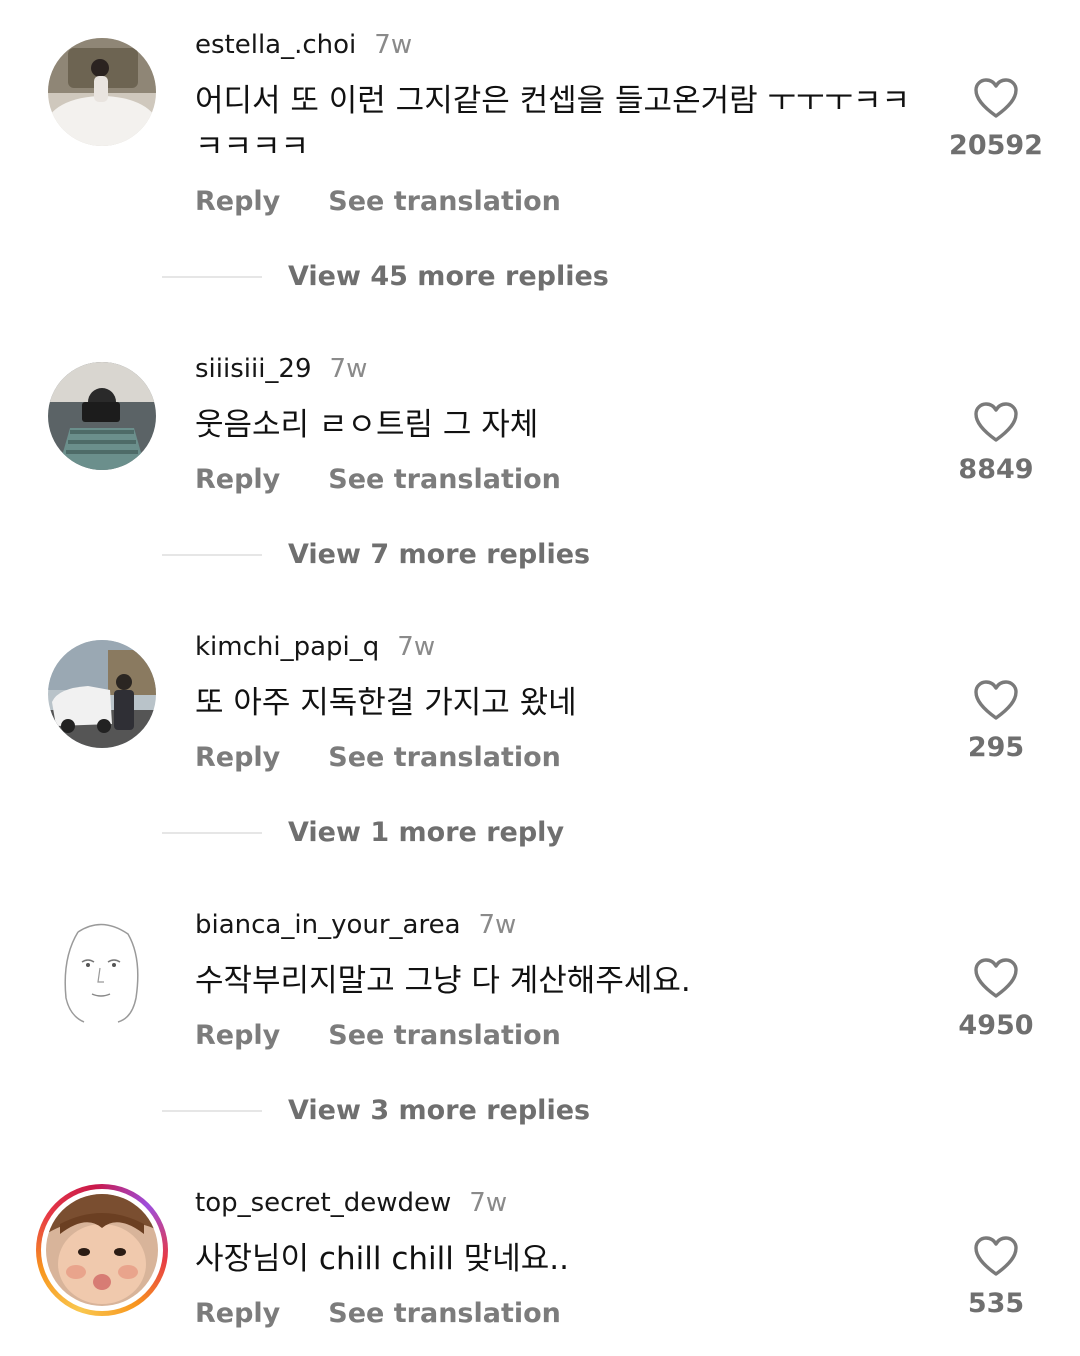 The height and width of the screenshot is (1356, 1080). I want to click on like-count: 8849, so click(996, 469).